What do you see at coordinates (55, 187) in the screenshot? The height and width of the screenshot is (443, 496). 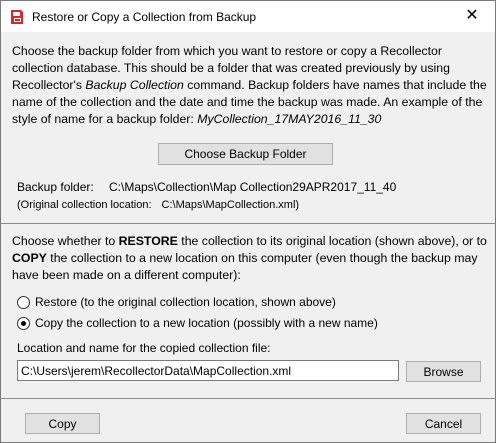 I see `backup-folder-label: Backup folder:` at bounding box center [55, 187].